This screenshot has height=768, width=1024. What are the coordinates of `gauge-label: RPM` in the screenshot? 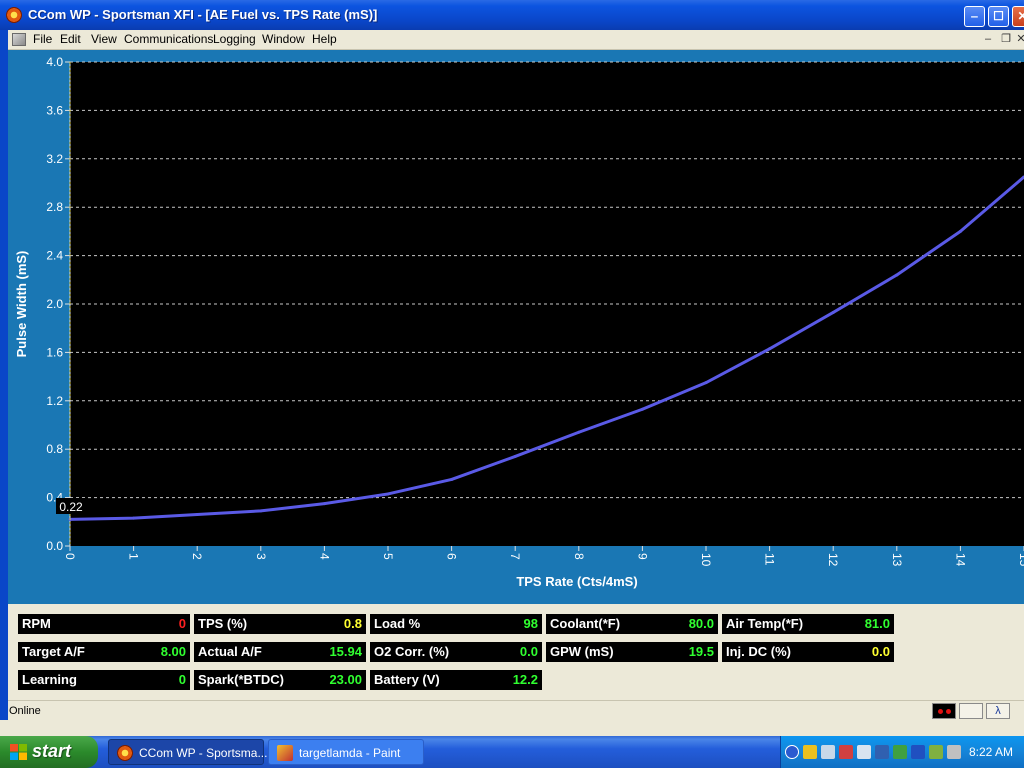 It's located at (36, 623).